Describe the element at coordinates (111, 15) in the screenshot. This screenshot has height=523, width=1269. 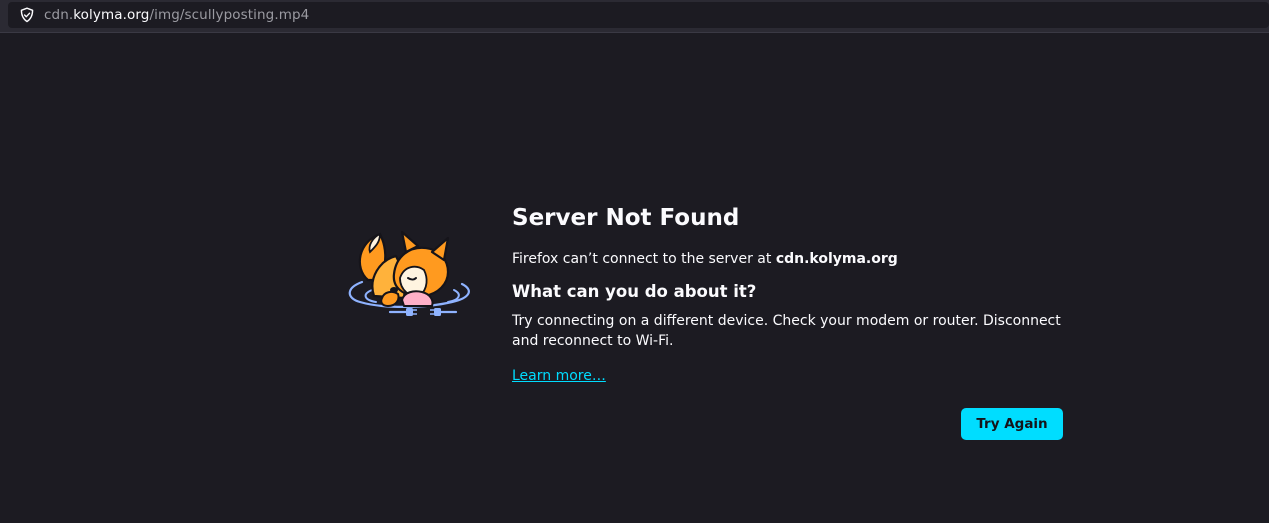
I see `url-host: kolyma.org` at that location.